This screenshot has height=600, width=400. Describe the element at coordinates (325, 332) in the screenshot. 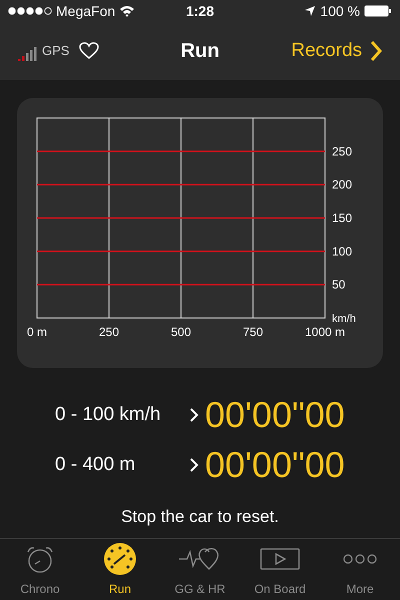

I see `x-tick-label: 1000 m` at that location.